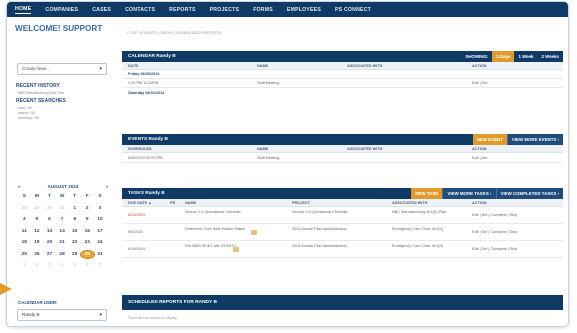  I want to click on new-task-button: NEW TASK, so click(427, 193).